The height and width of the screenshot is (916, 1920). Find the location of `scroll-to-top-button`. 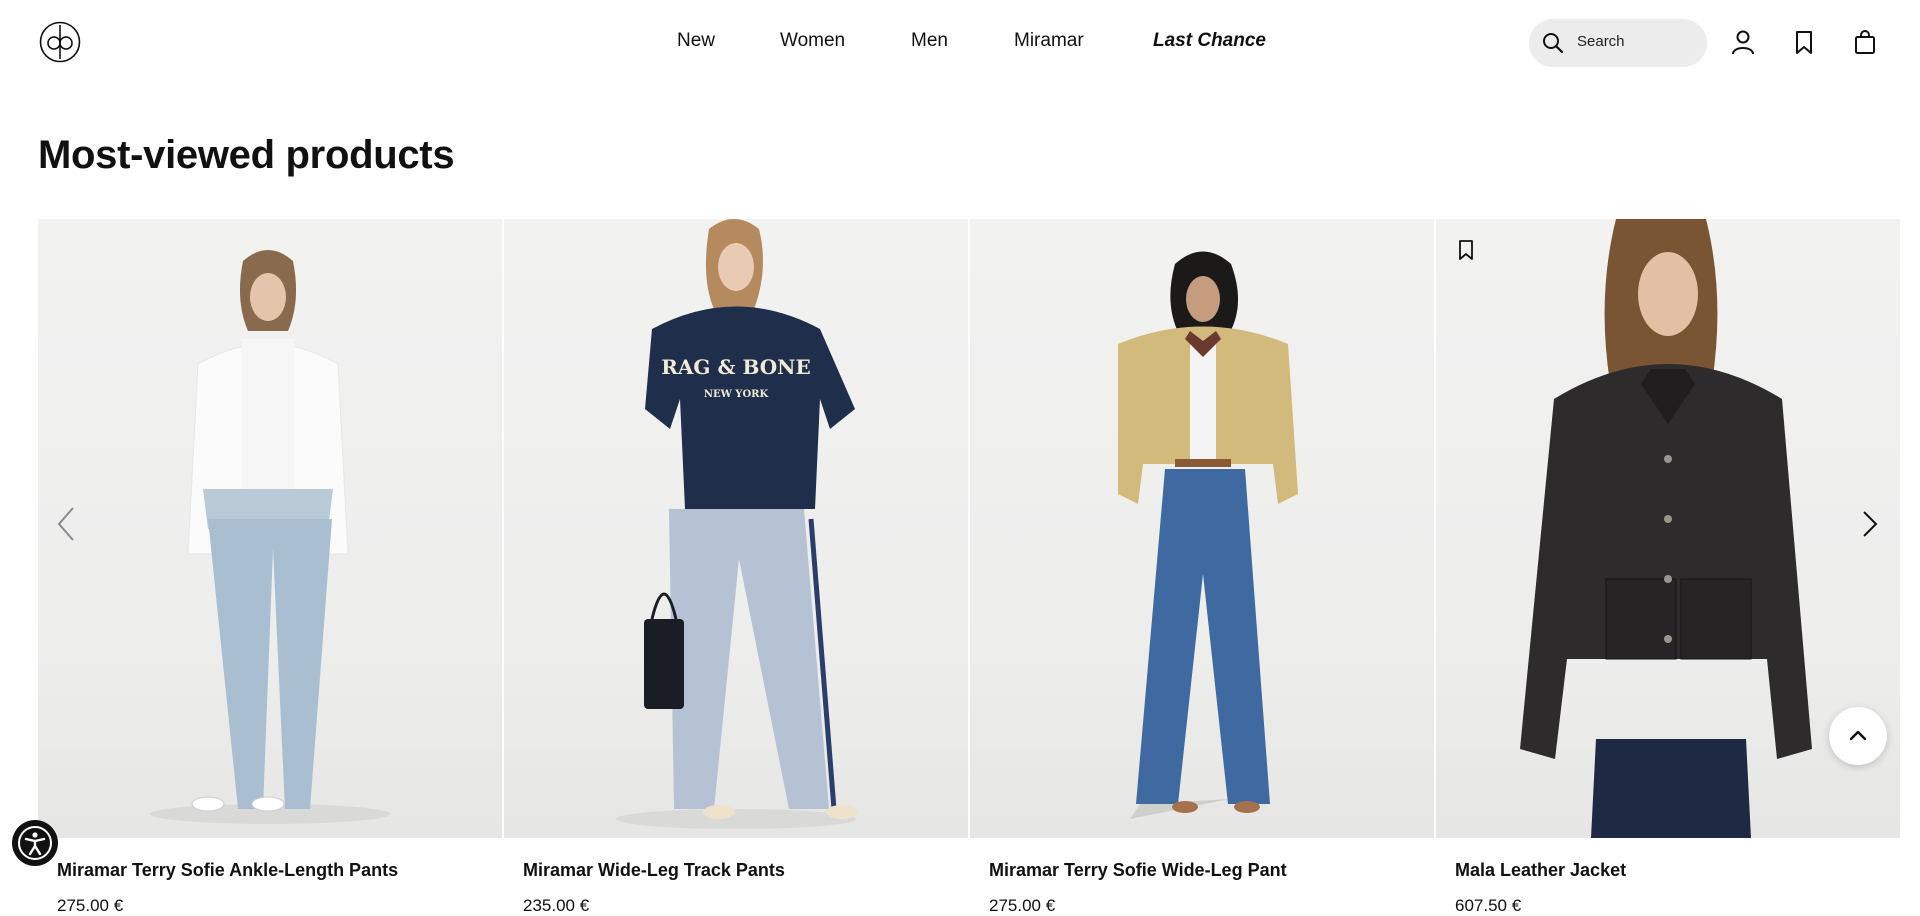

scroll-to-top-button is located at coordinates (1858, 736).